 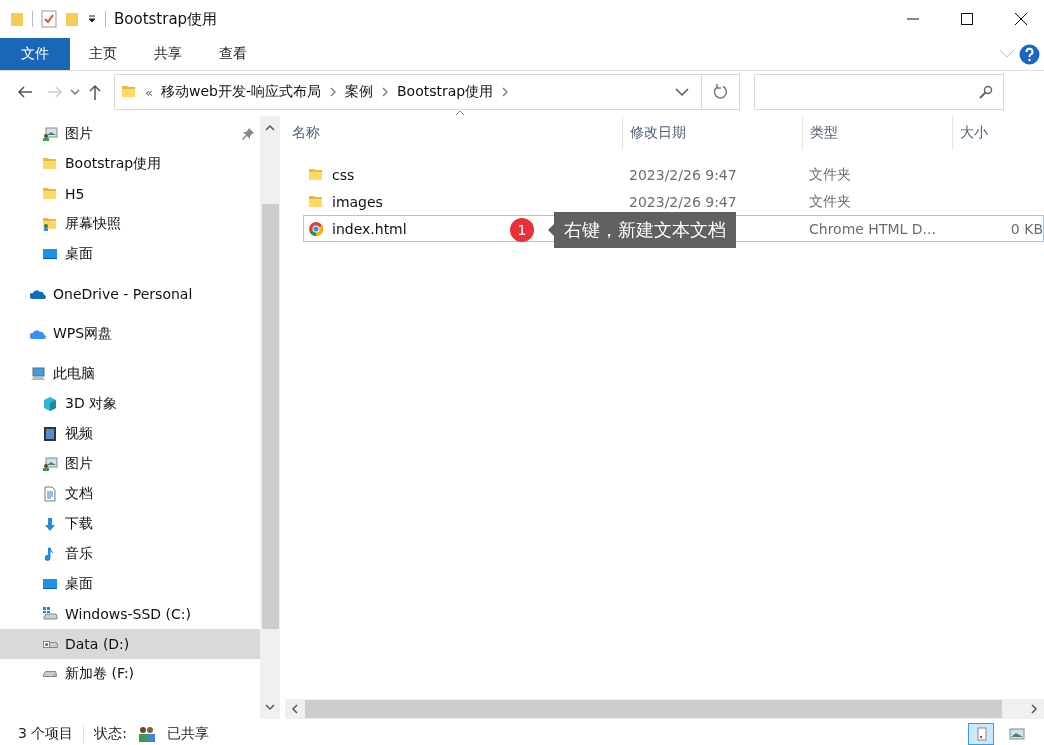 I want to click on search-field, so click(x=879, y=92).